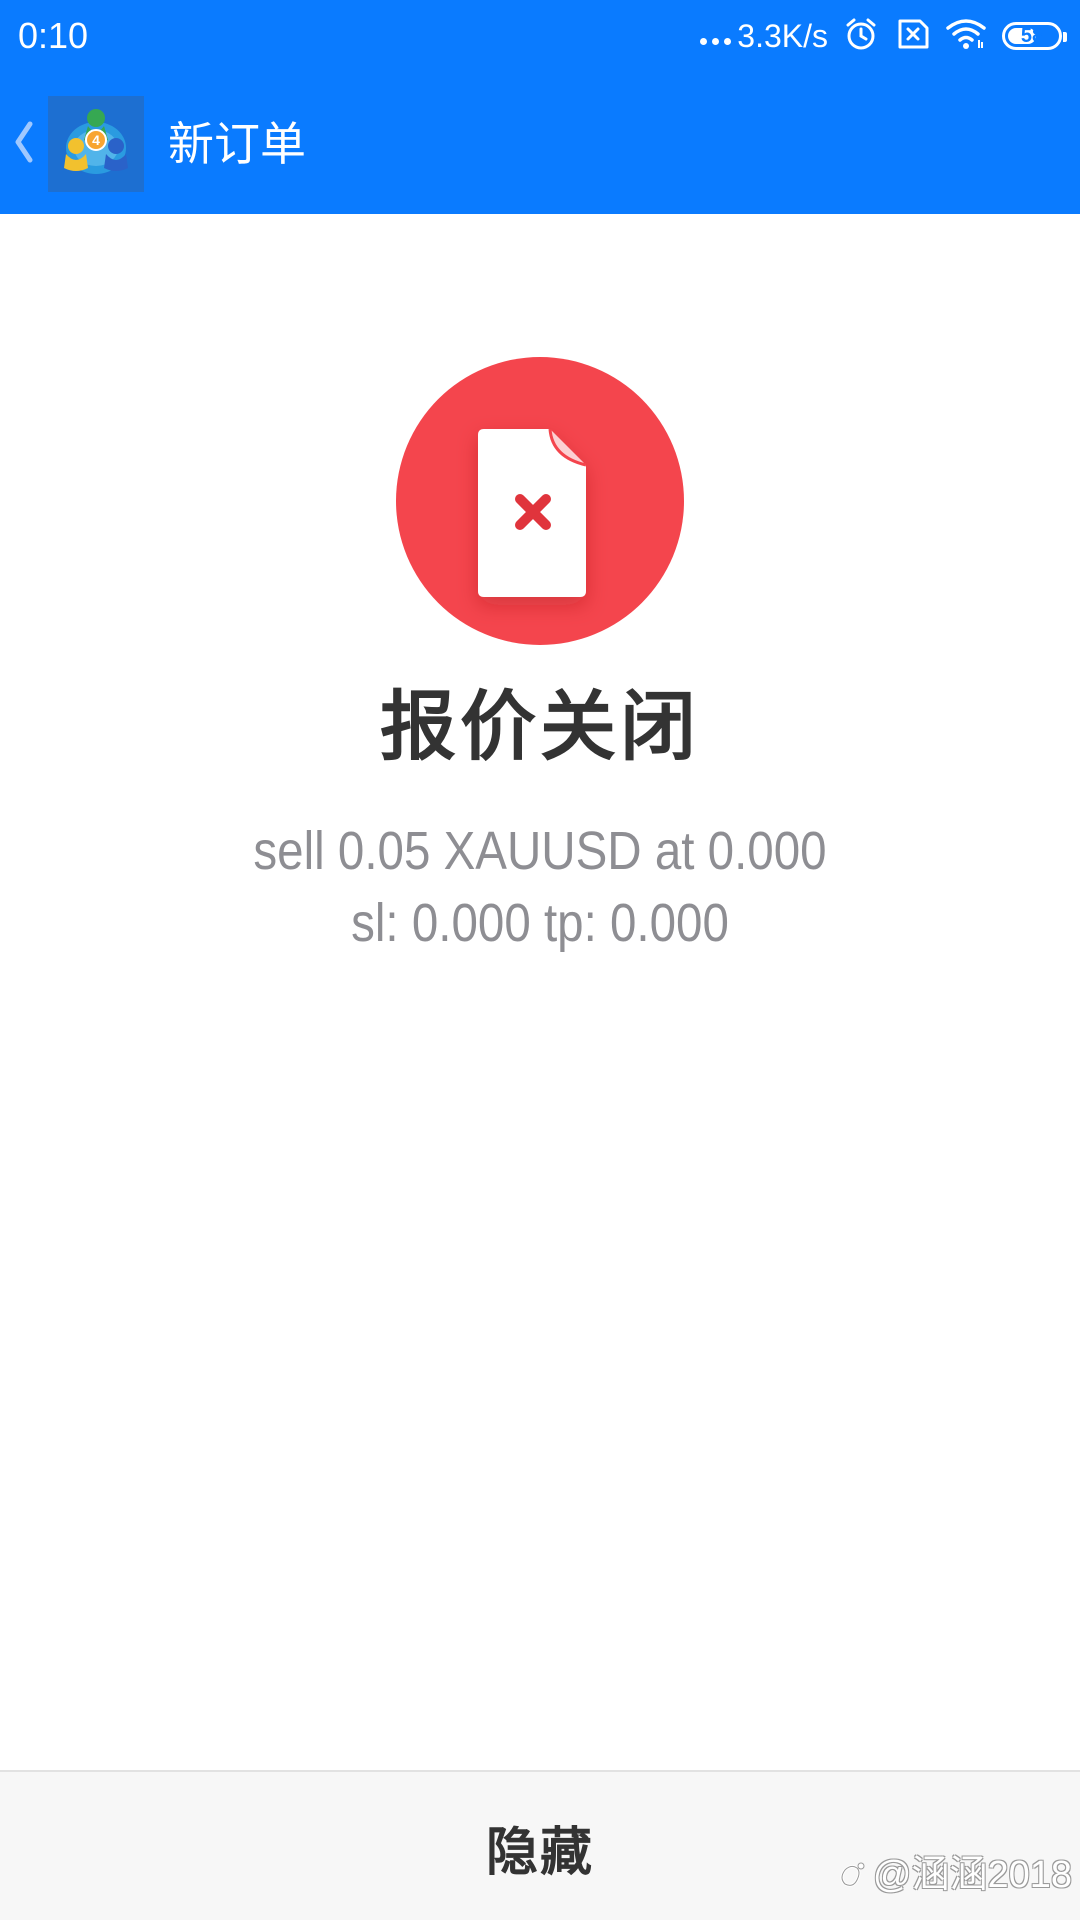 This screenshot has height=1920, width=1080. I want to click on chevron-left-icon, so click(24, 142).